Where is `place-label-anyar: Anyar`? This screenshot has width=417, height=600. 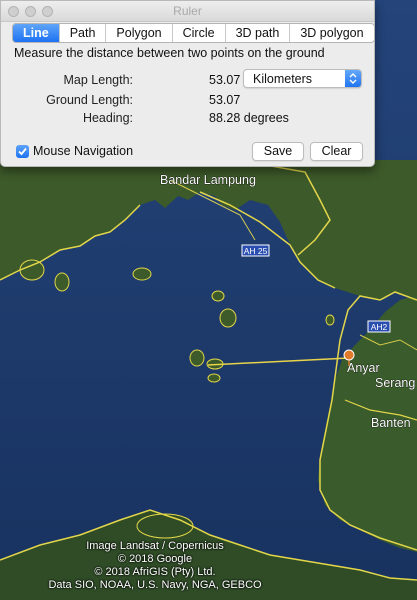
place-label-anyar: Anyar is located at coordinates (363, 368).